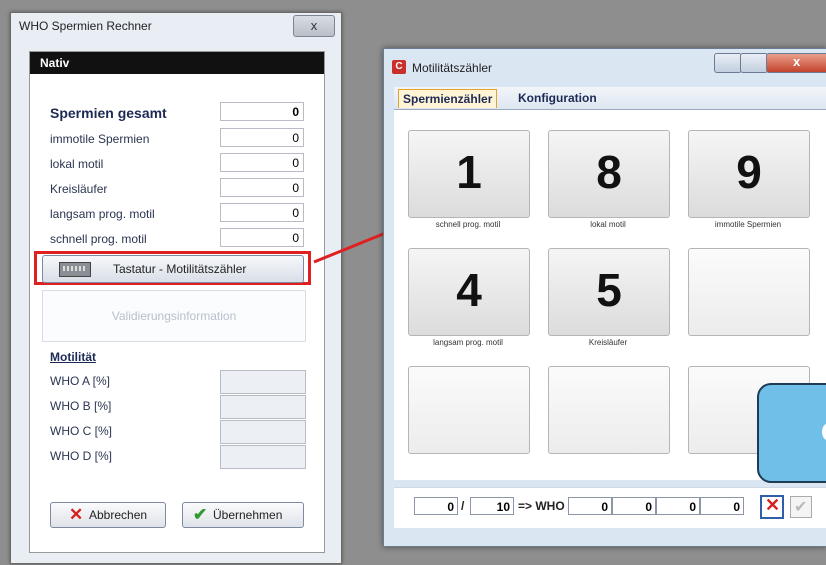 This screenshot has width=826, height=565. I want to click on who-c-value: 0, so click(678, 506).